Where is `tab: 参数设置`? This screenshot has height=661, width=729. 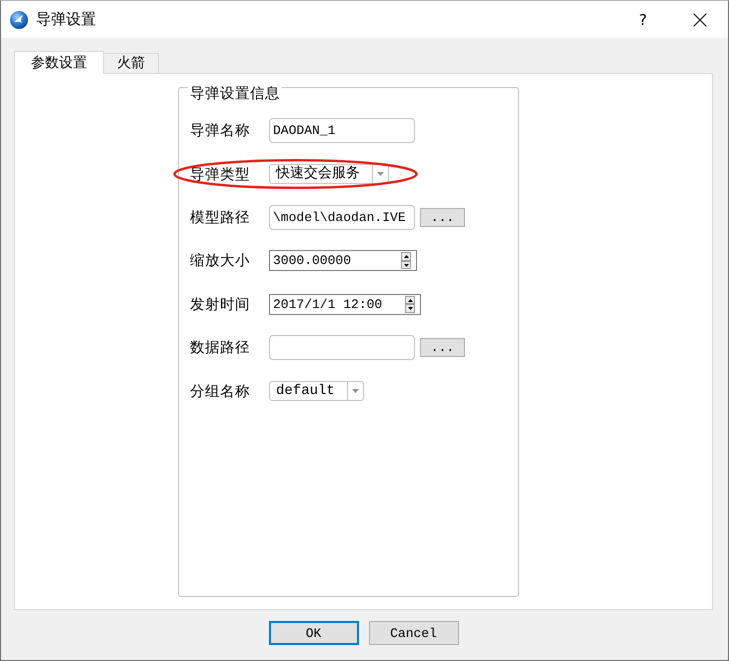 tab: 参数设置 is located at coordinates (59, 62).